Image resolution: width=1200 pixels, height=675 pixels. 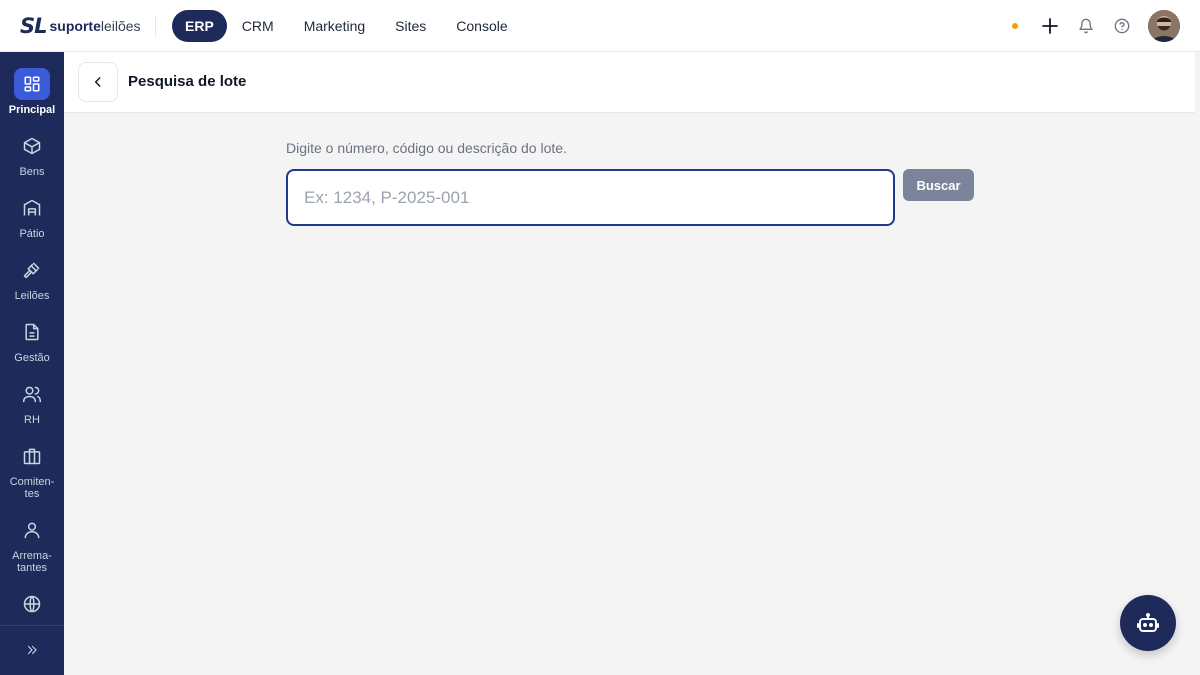 I want to click on sidebar-item-label: Gestão, so click(x=32, y=358).